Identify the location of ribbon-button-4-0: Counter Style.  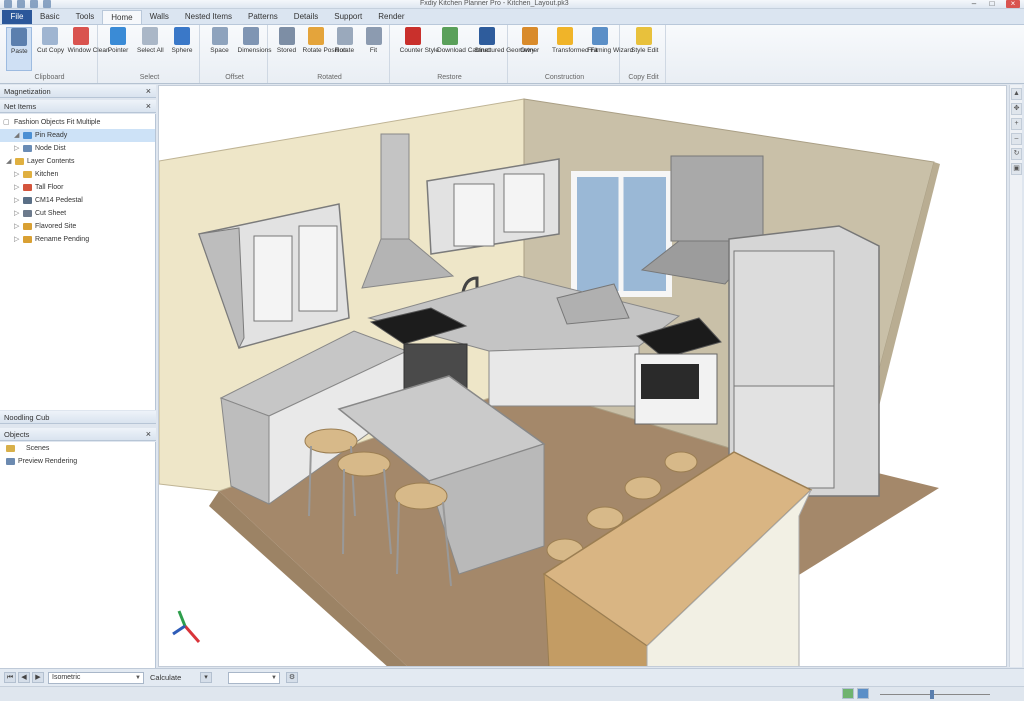
(419, 40).